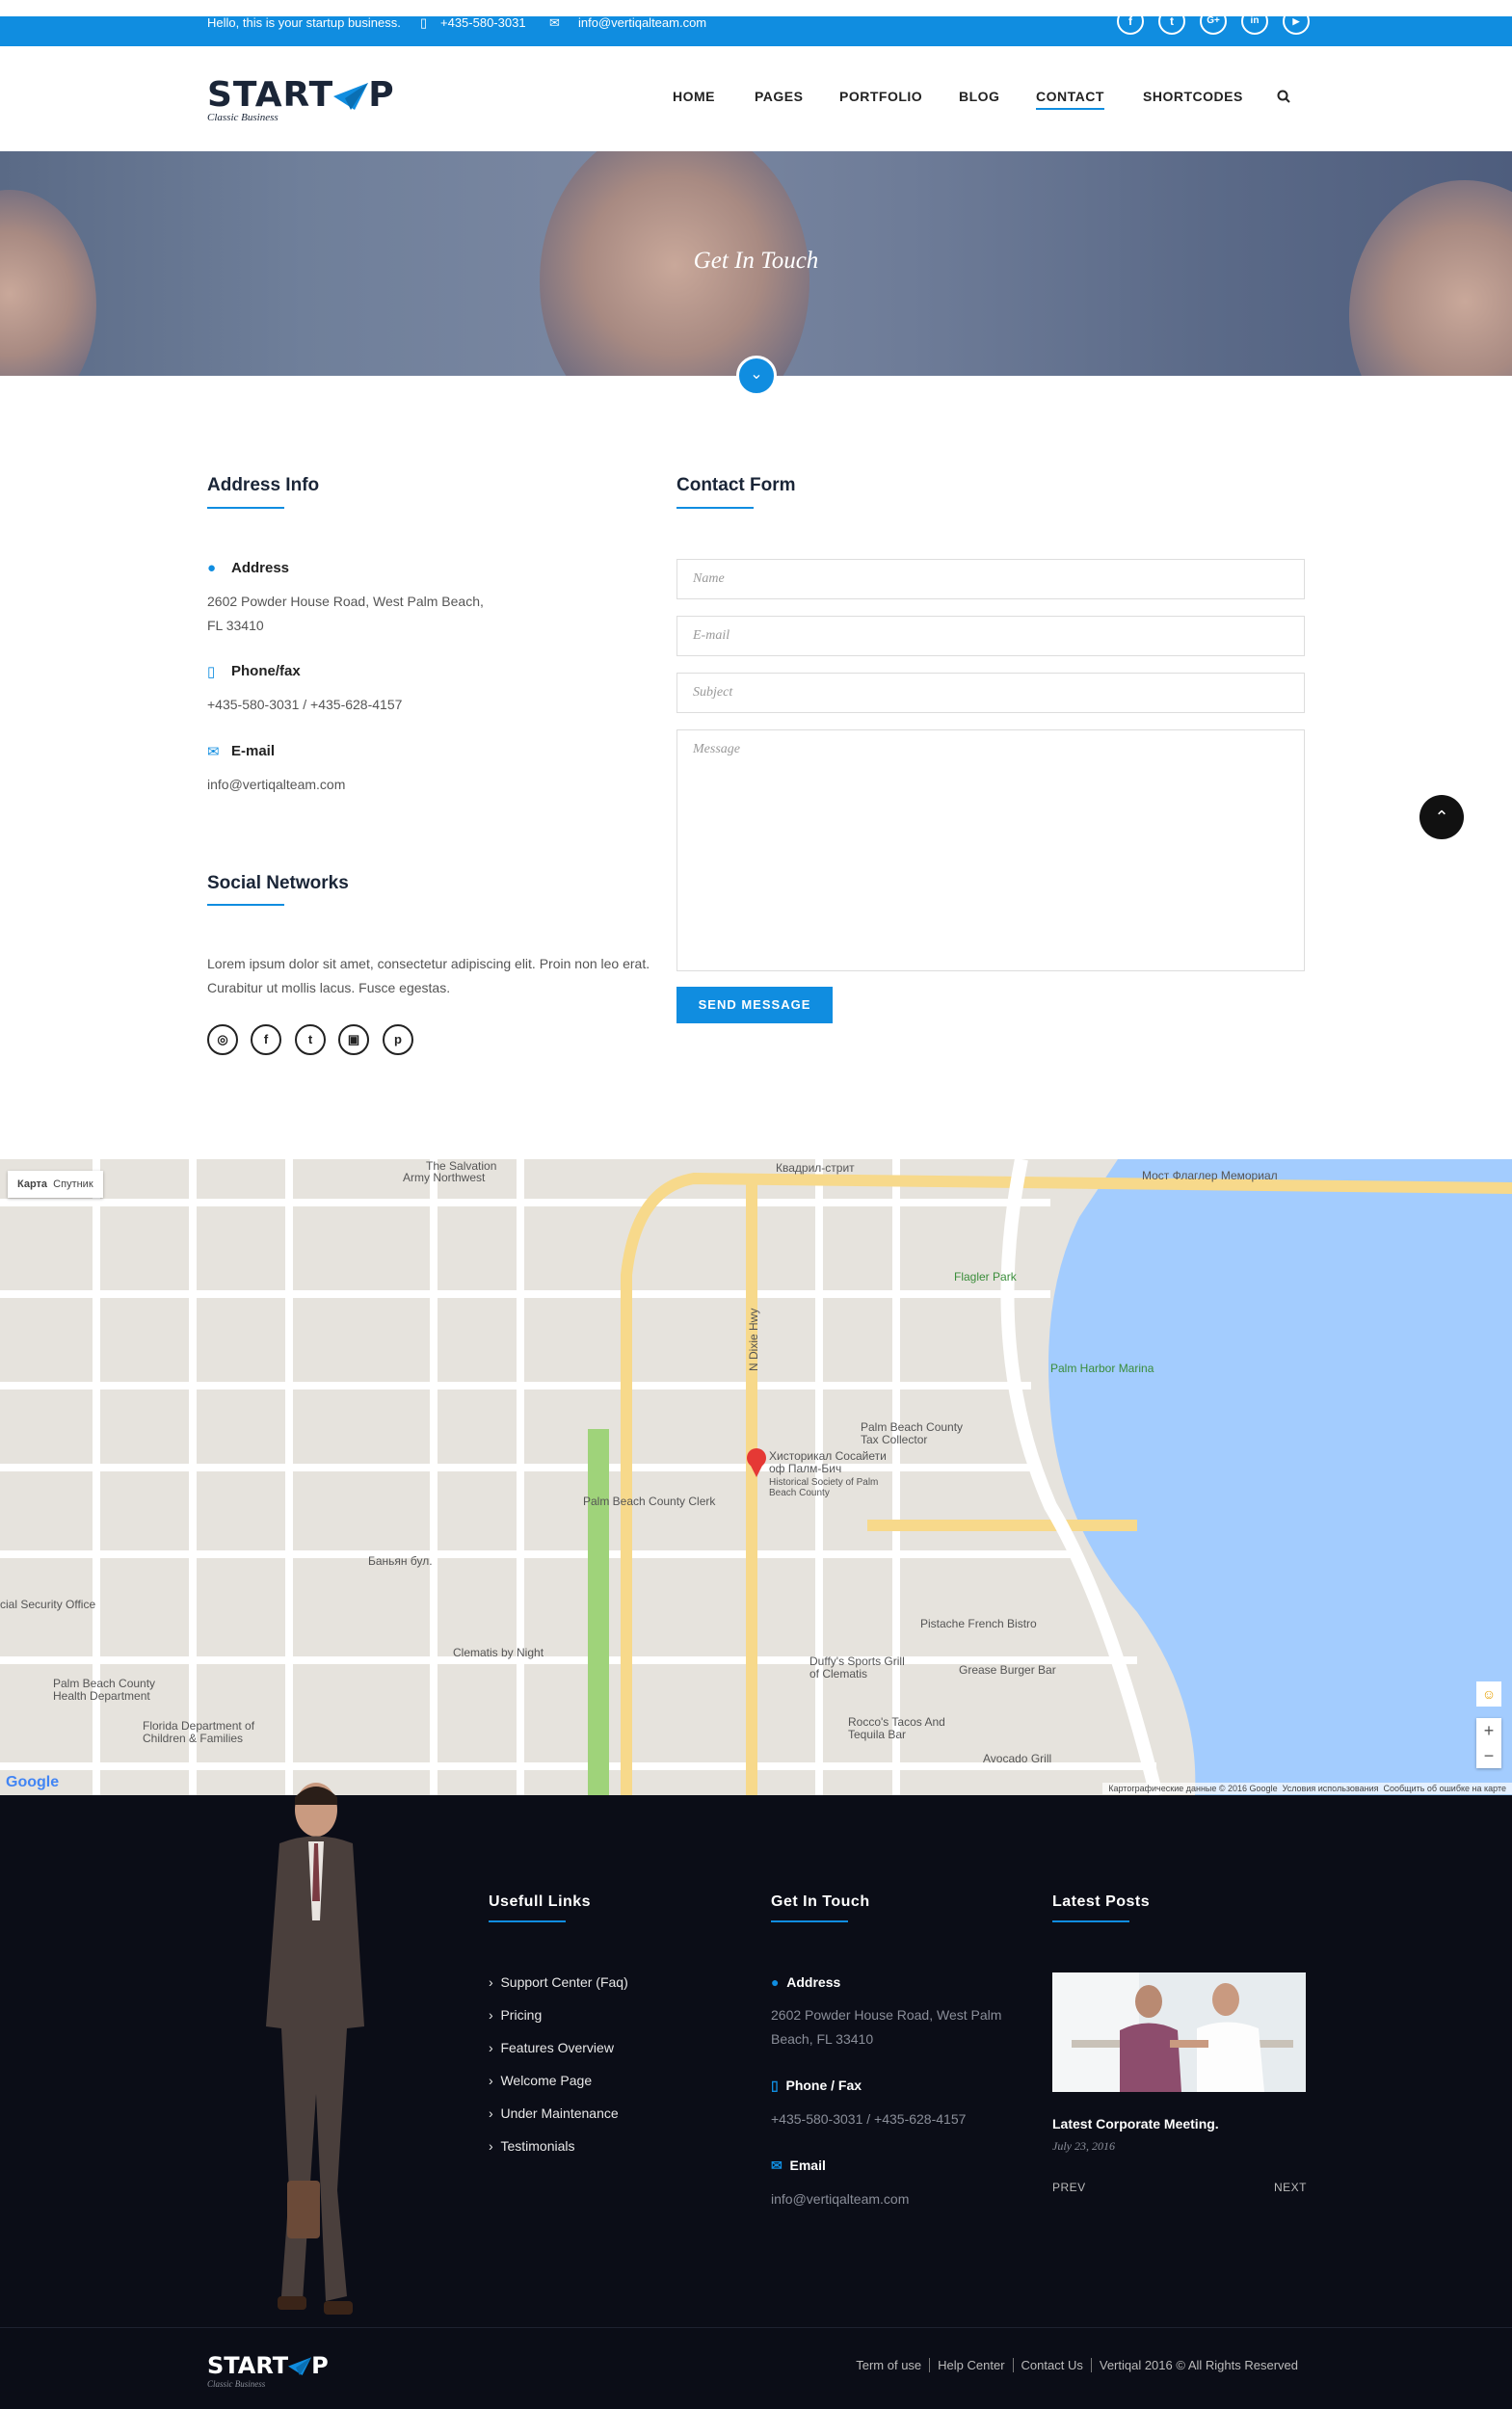 The width and height of the screenshot is (1512, 2409). Describe the element at coordinates (32, 1184) in the screenshot. I see `map-type-map: Карта` at that location.